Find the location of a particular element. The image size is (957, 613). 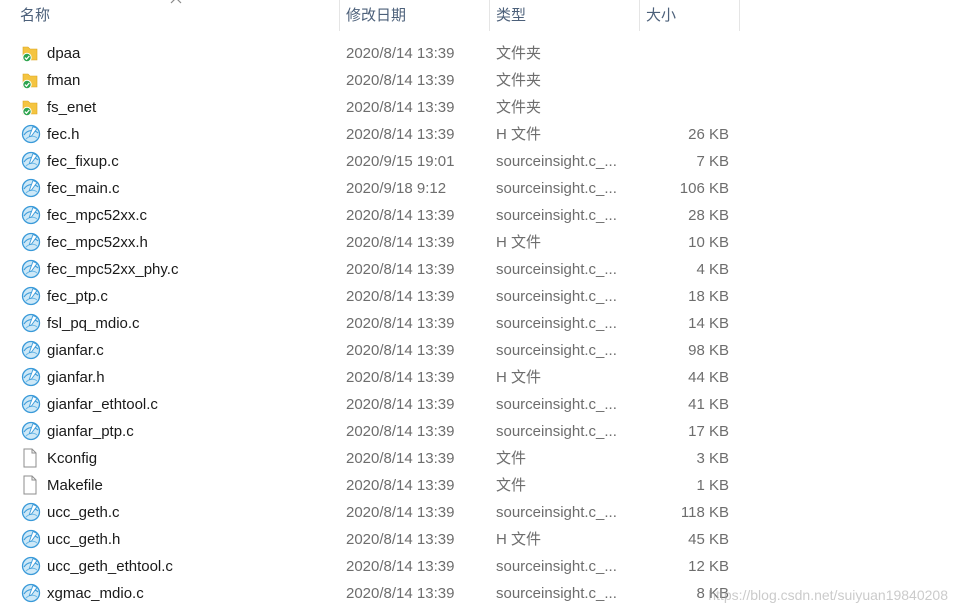

file-name: fman is located at coordinates (64, 80).